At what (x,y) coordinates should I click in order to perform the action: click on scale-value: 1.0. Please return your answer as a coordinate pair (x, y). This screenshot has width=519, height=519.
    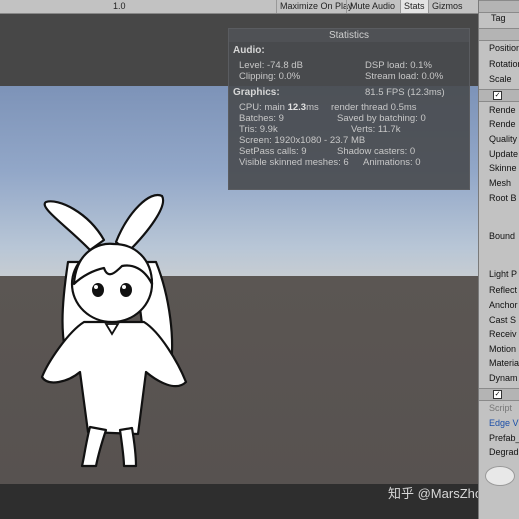
    Looking at the image, I should click on (119, 6).